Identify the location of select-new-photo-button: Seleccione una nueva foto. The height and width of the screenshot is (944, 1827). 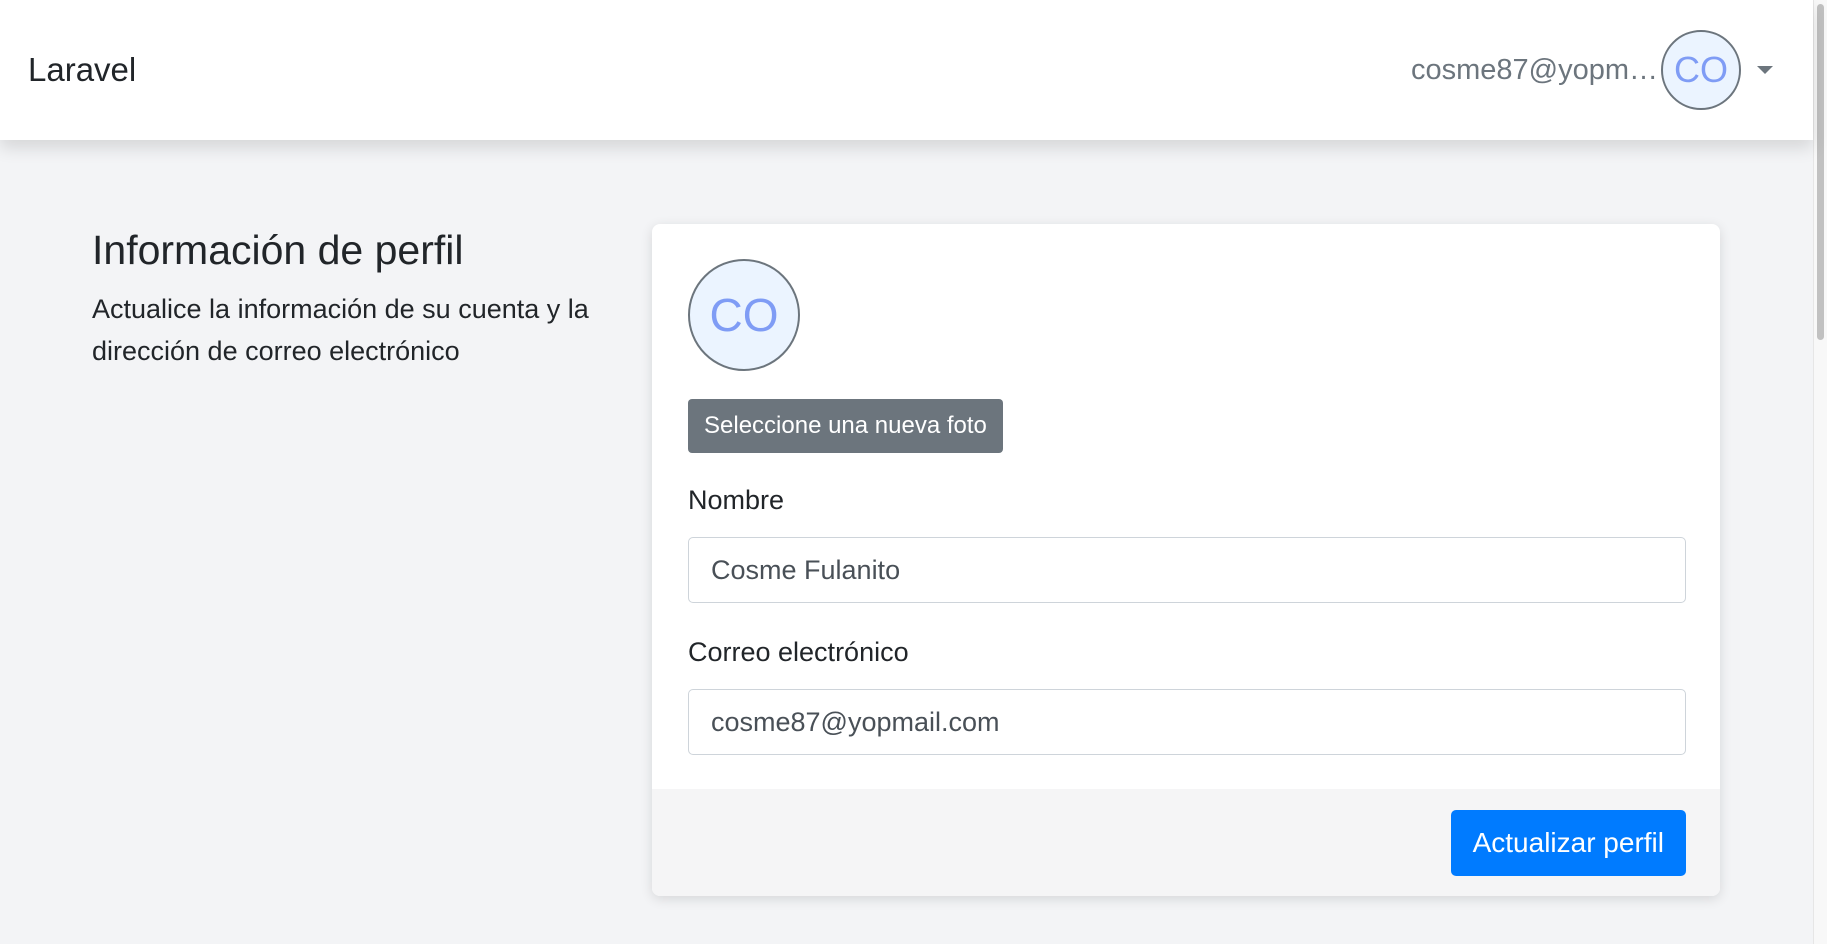
(845, 426).